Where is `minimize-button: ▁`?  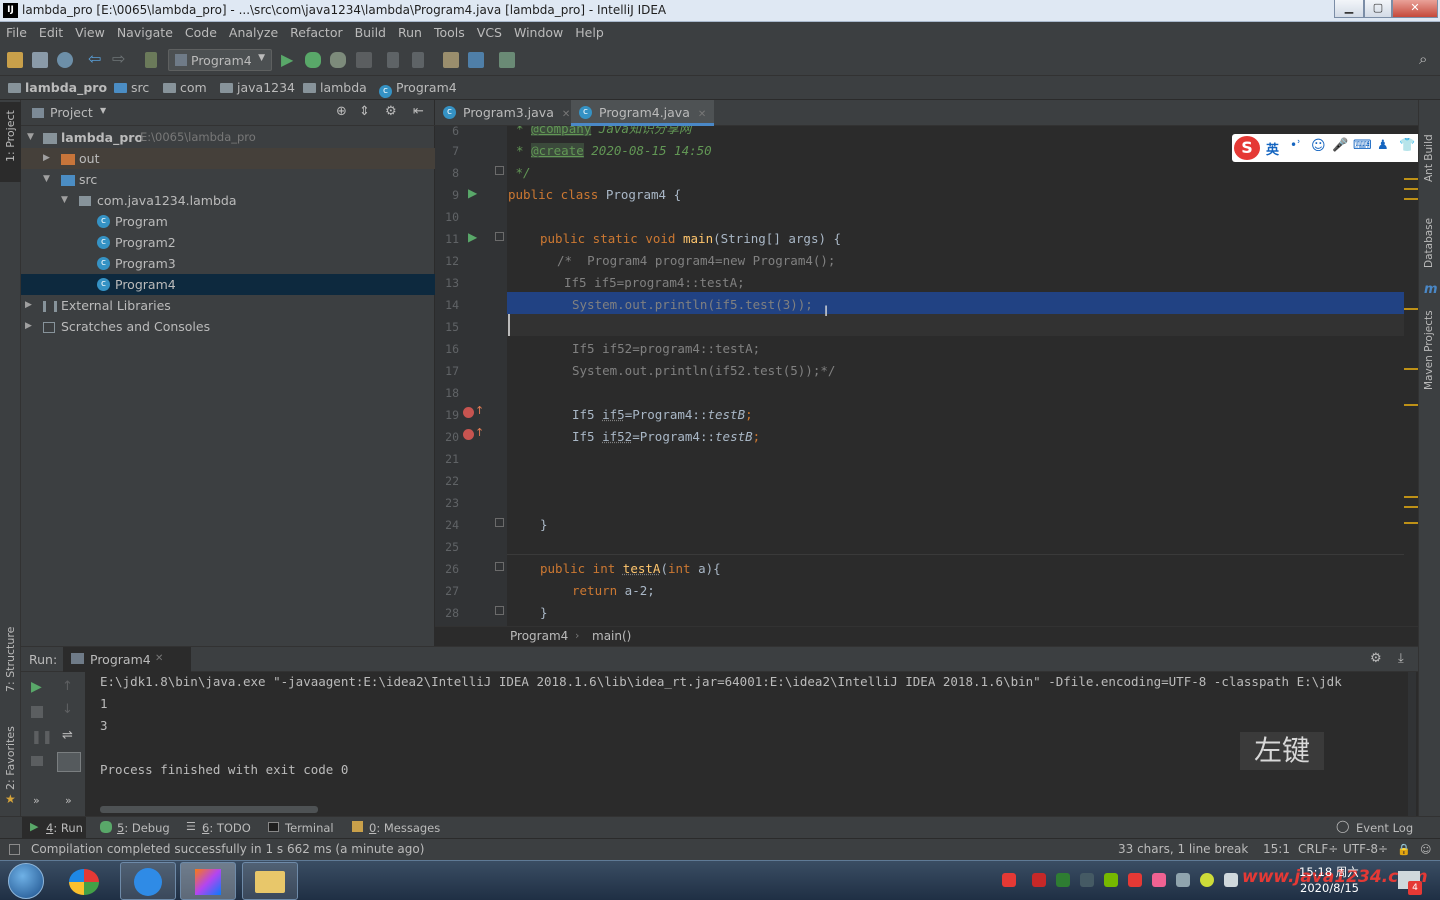 minimize-button: ▁ is located at coordinates (1349, 9).